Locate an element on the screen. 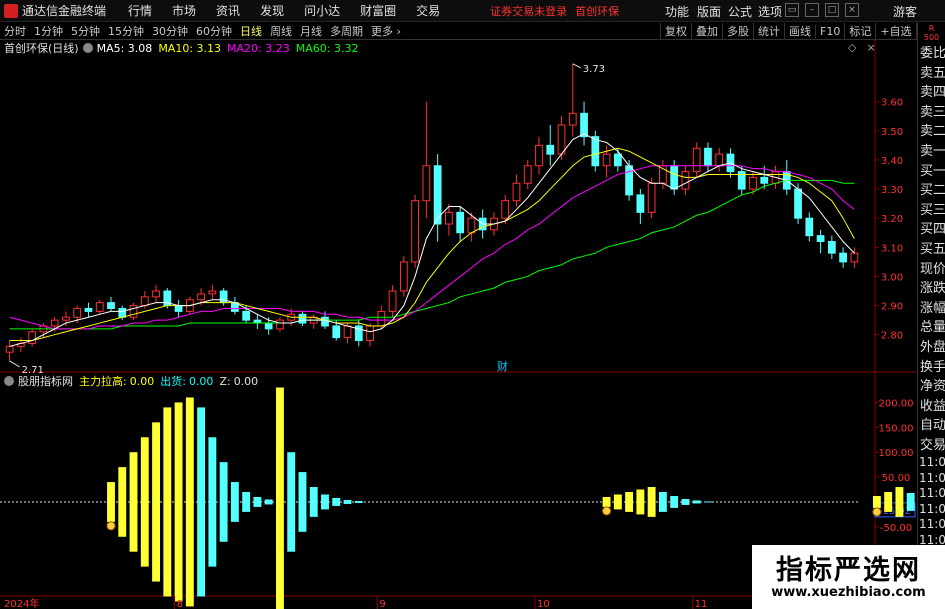 The image size is (945, 609). quote-item-11: 现价 is located at coordinates (932, 269).